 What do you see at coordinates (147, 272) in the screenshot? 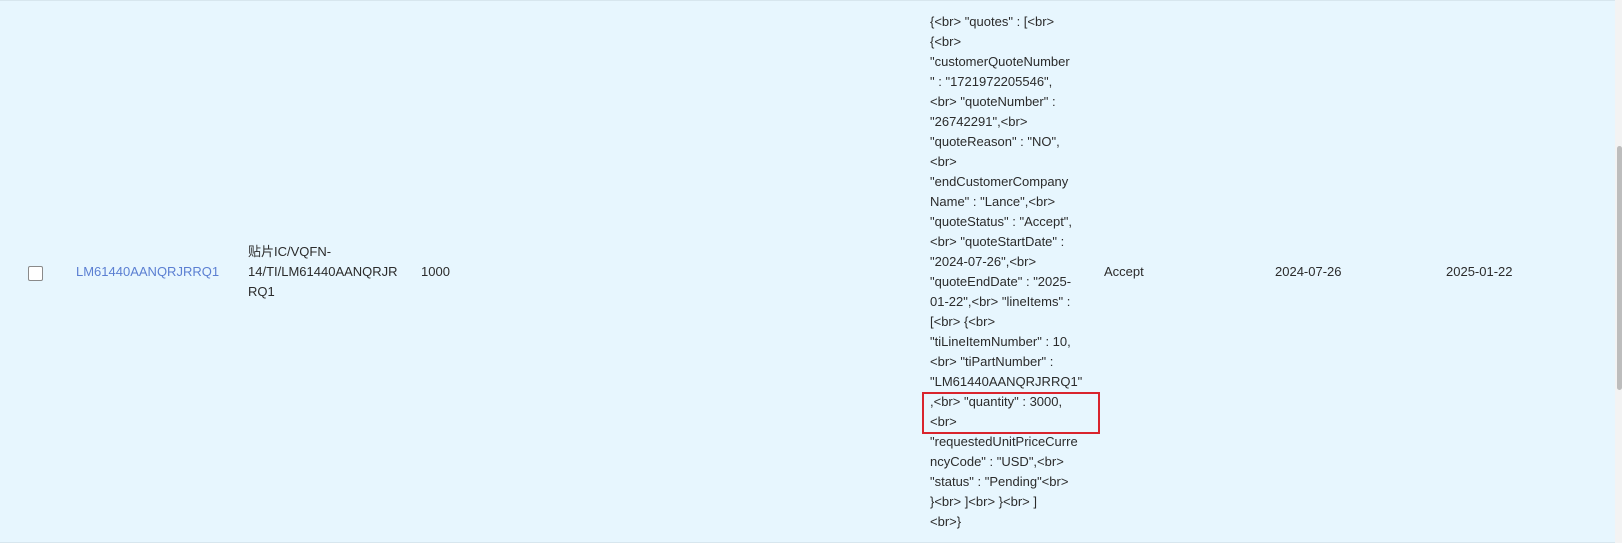
I see `part-number-link: LM61440AANQRJRRQ1` at bounding box center [147, 272].